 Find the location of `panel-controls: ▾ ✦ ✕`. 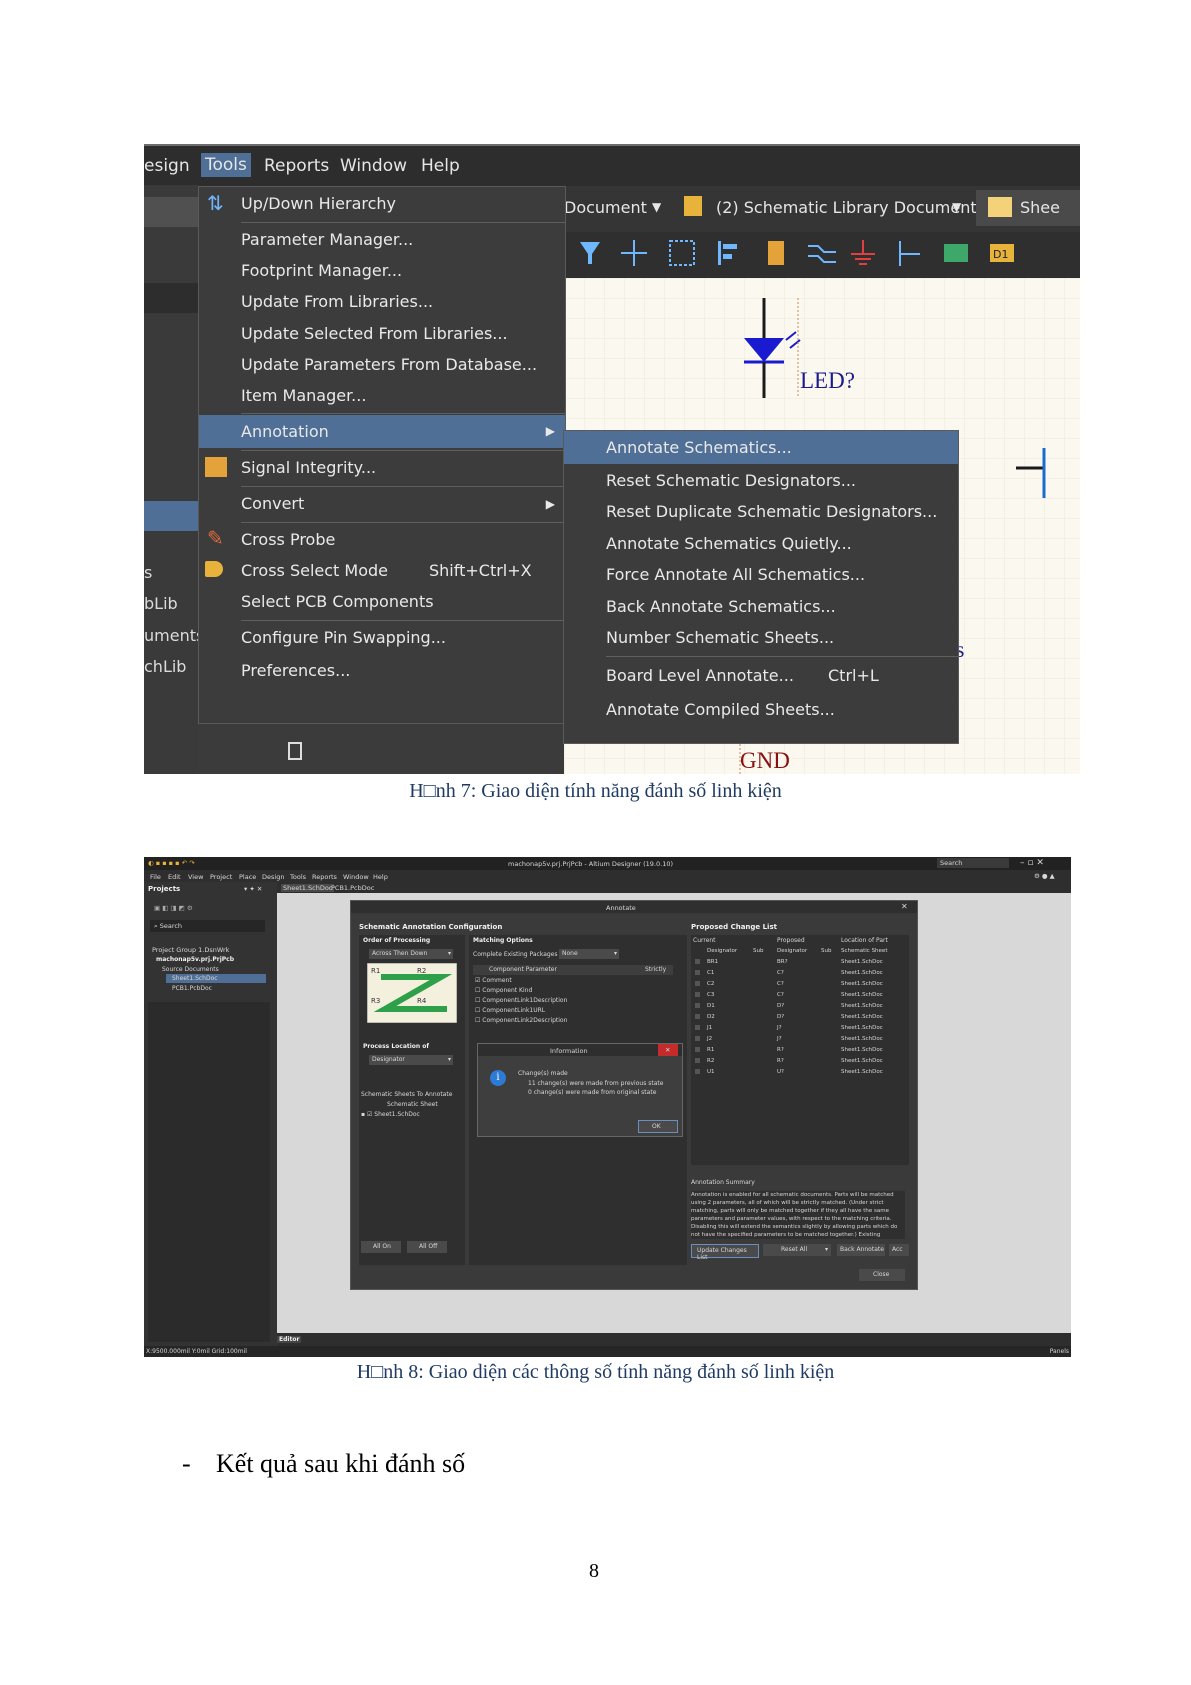

panel-controls: ▾ ✦ ✕ is located at coordinates (253, 889).